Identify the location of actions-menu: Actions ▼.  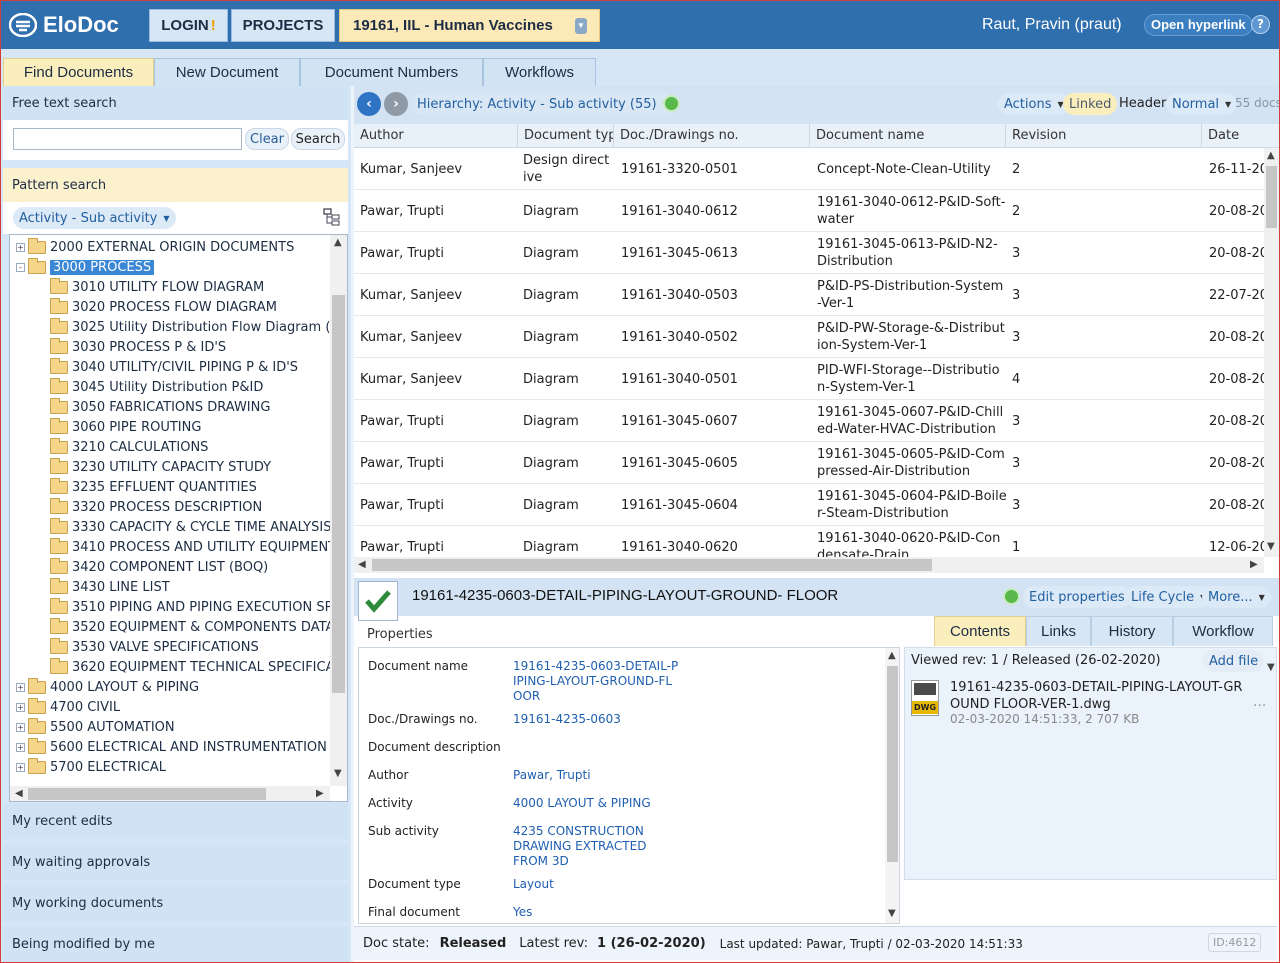
(1034, 104).